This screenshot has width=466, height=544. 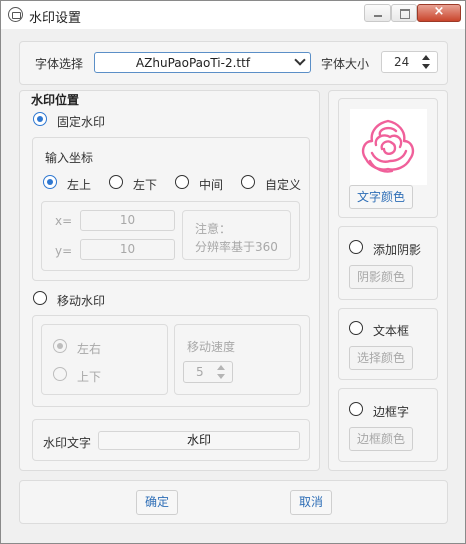 I want to click on left-right-radio, so click(x=60, y=346).